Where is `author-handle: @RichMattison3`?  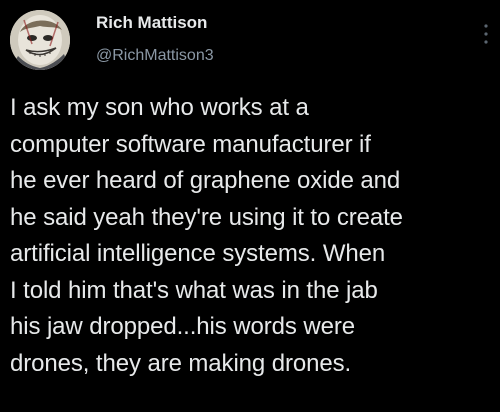
author-handle: @RichMattison3 is located at coordinates (155, 56).